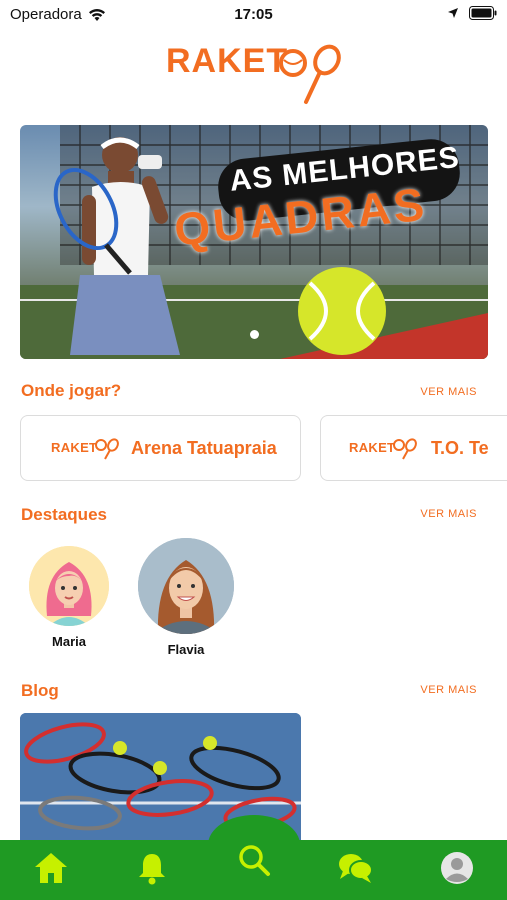  Describe the element at coordinates (71, 390) in the screenshot. I see `venues-section-title: Onde jogar?` at that location.